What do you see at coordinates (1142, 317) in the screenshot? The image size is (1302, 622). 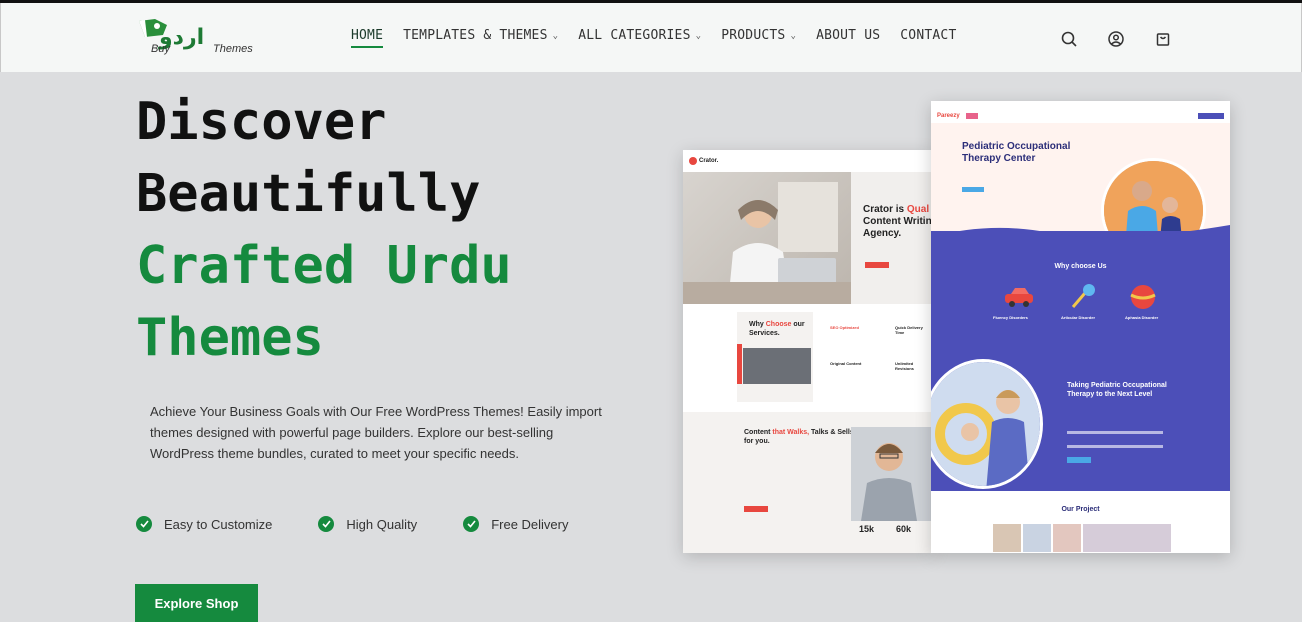 I see `pareezy-service-label: Aphasia Disorder` at bounding box center [1142, 317].